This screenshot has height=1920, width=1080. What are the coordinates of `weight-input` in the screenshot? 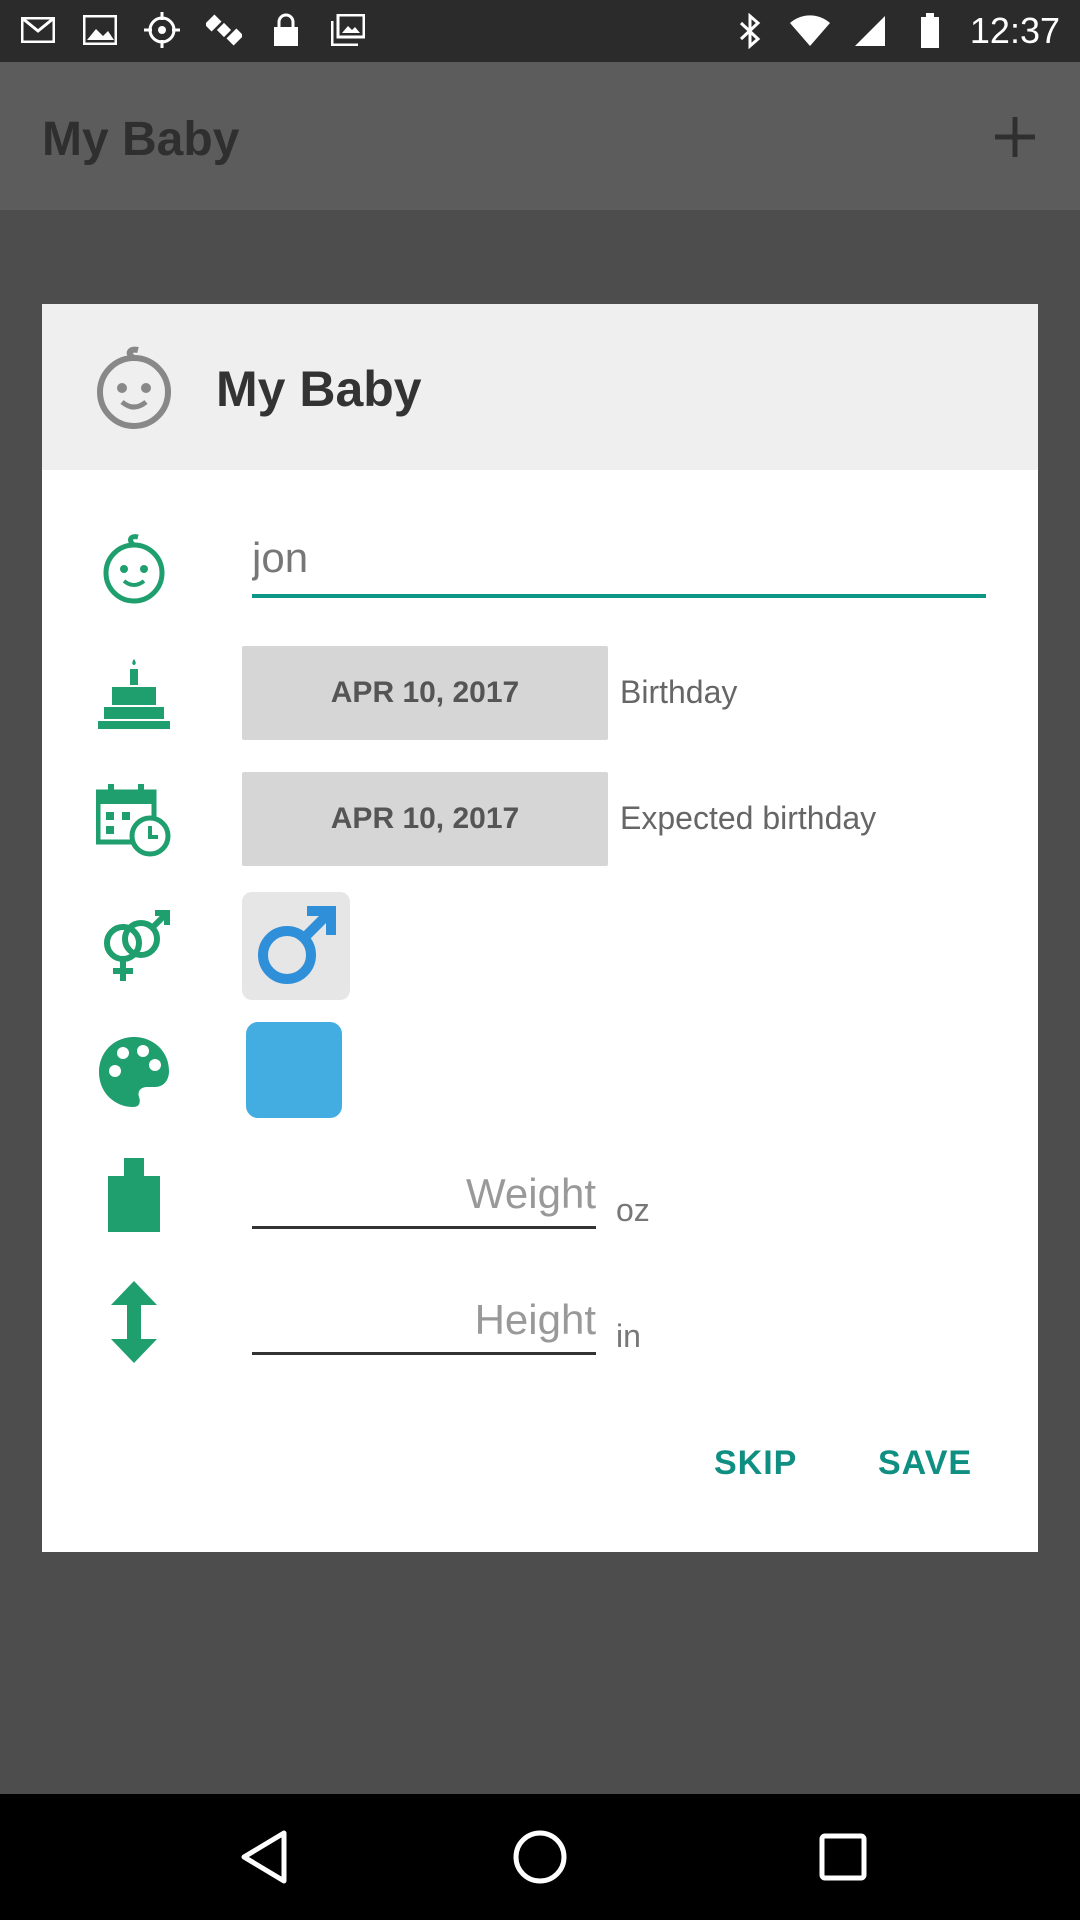 It's located at (424, 1197).